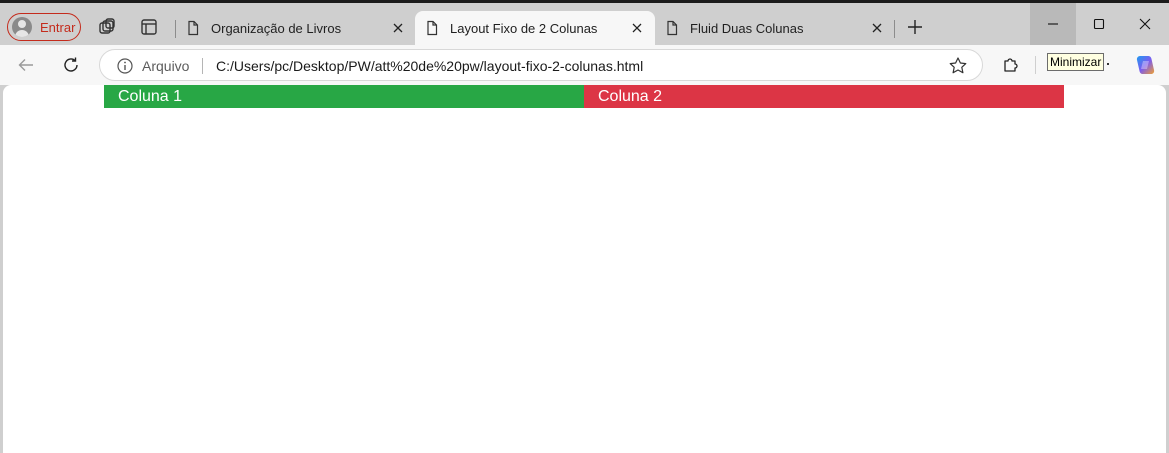 The image size is (1169, 453). What do you see at coordinates (22, 27) in the screenshot?
I see `avatar-icon` at bounding box center [22, 27].